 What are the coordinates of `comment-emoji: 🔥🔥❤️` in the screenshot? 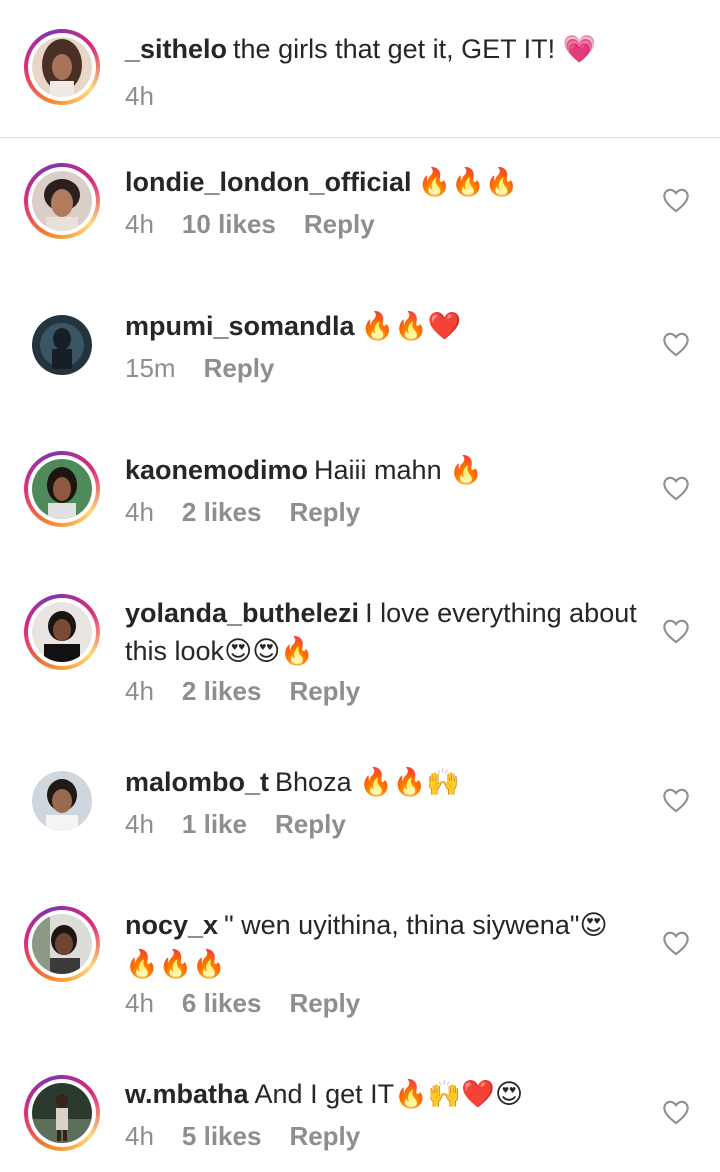 It's located at (411, 326).